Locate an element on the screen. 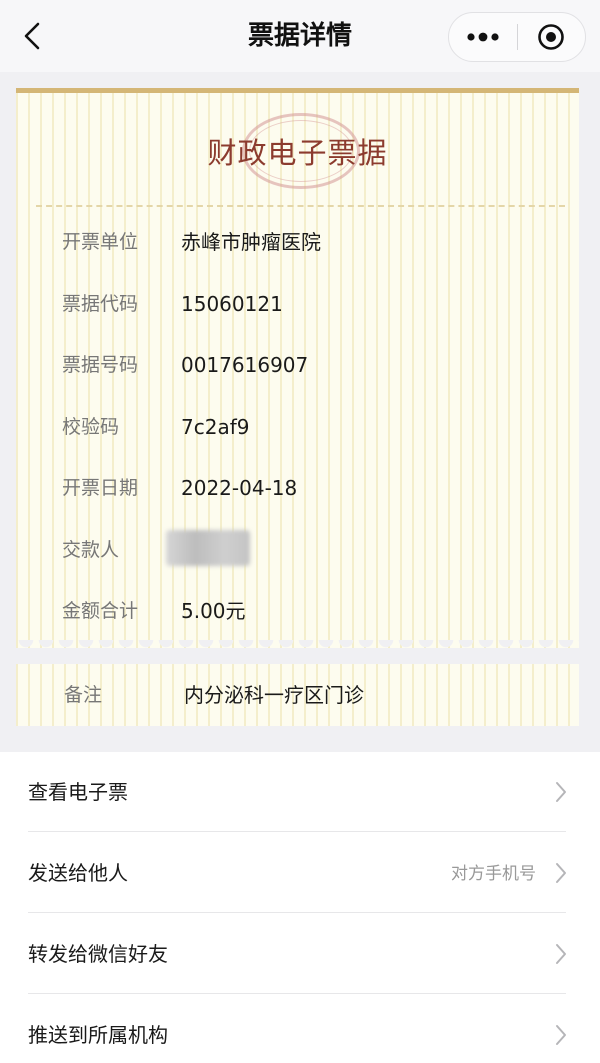 The height and width of the screenshot is (1063, 600). receipt-row-date: 开票日期 2022-04-18 is located at coordinates (297, 488).